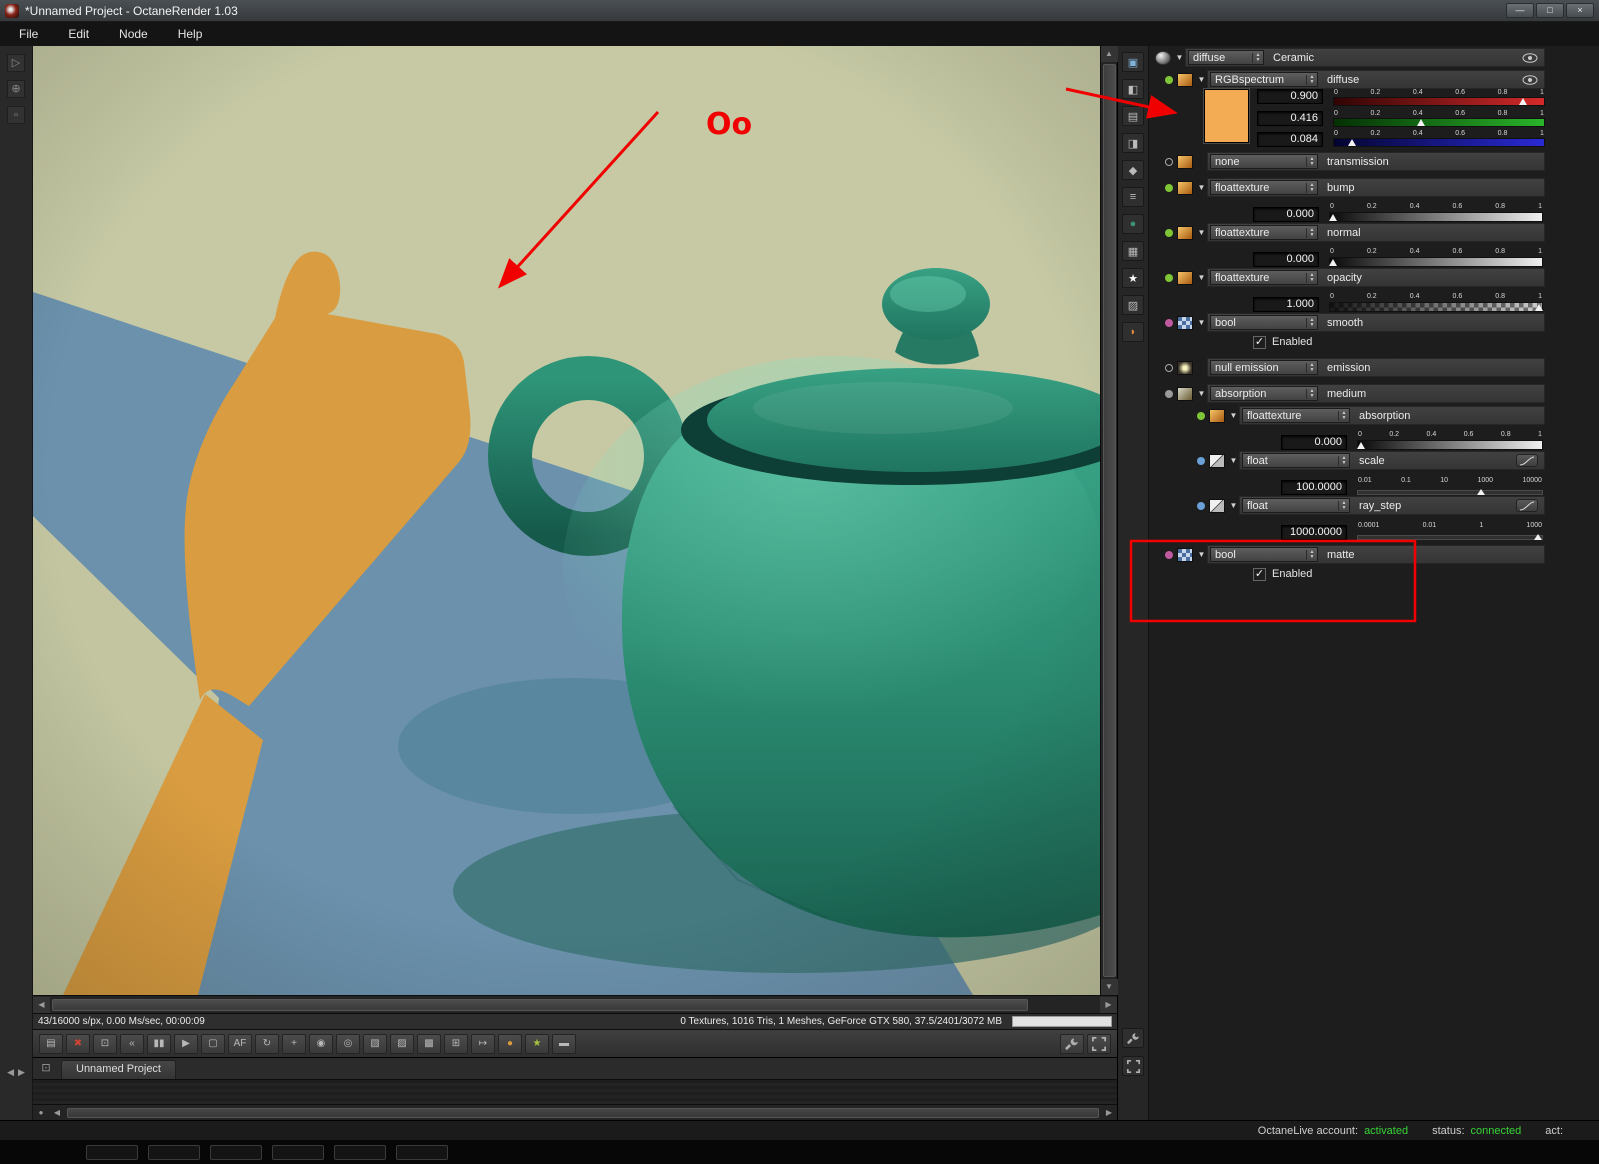 This screenshot has height=1164, width=1599. I want to click on scale-slider, so click(1450, 492).